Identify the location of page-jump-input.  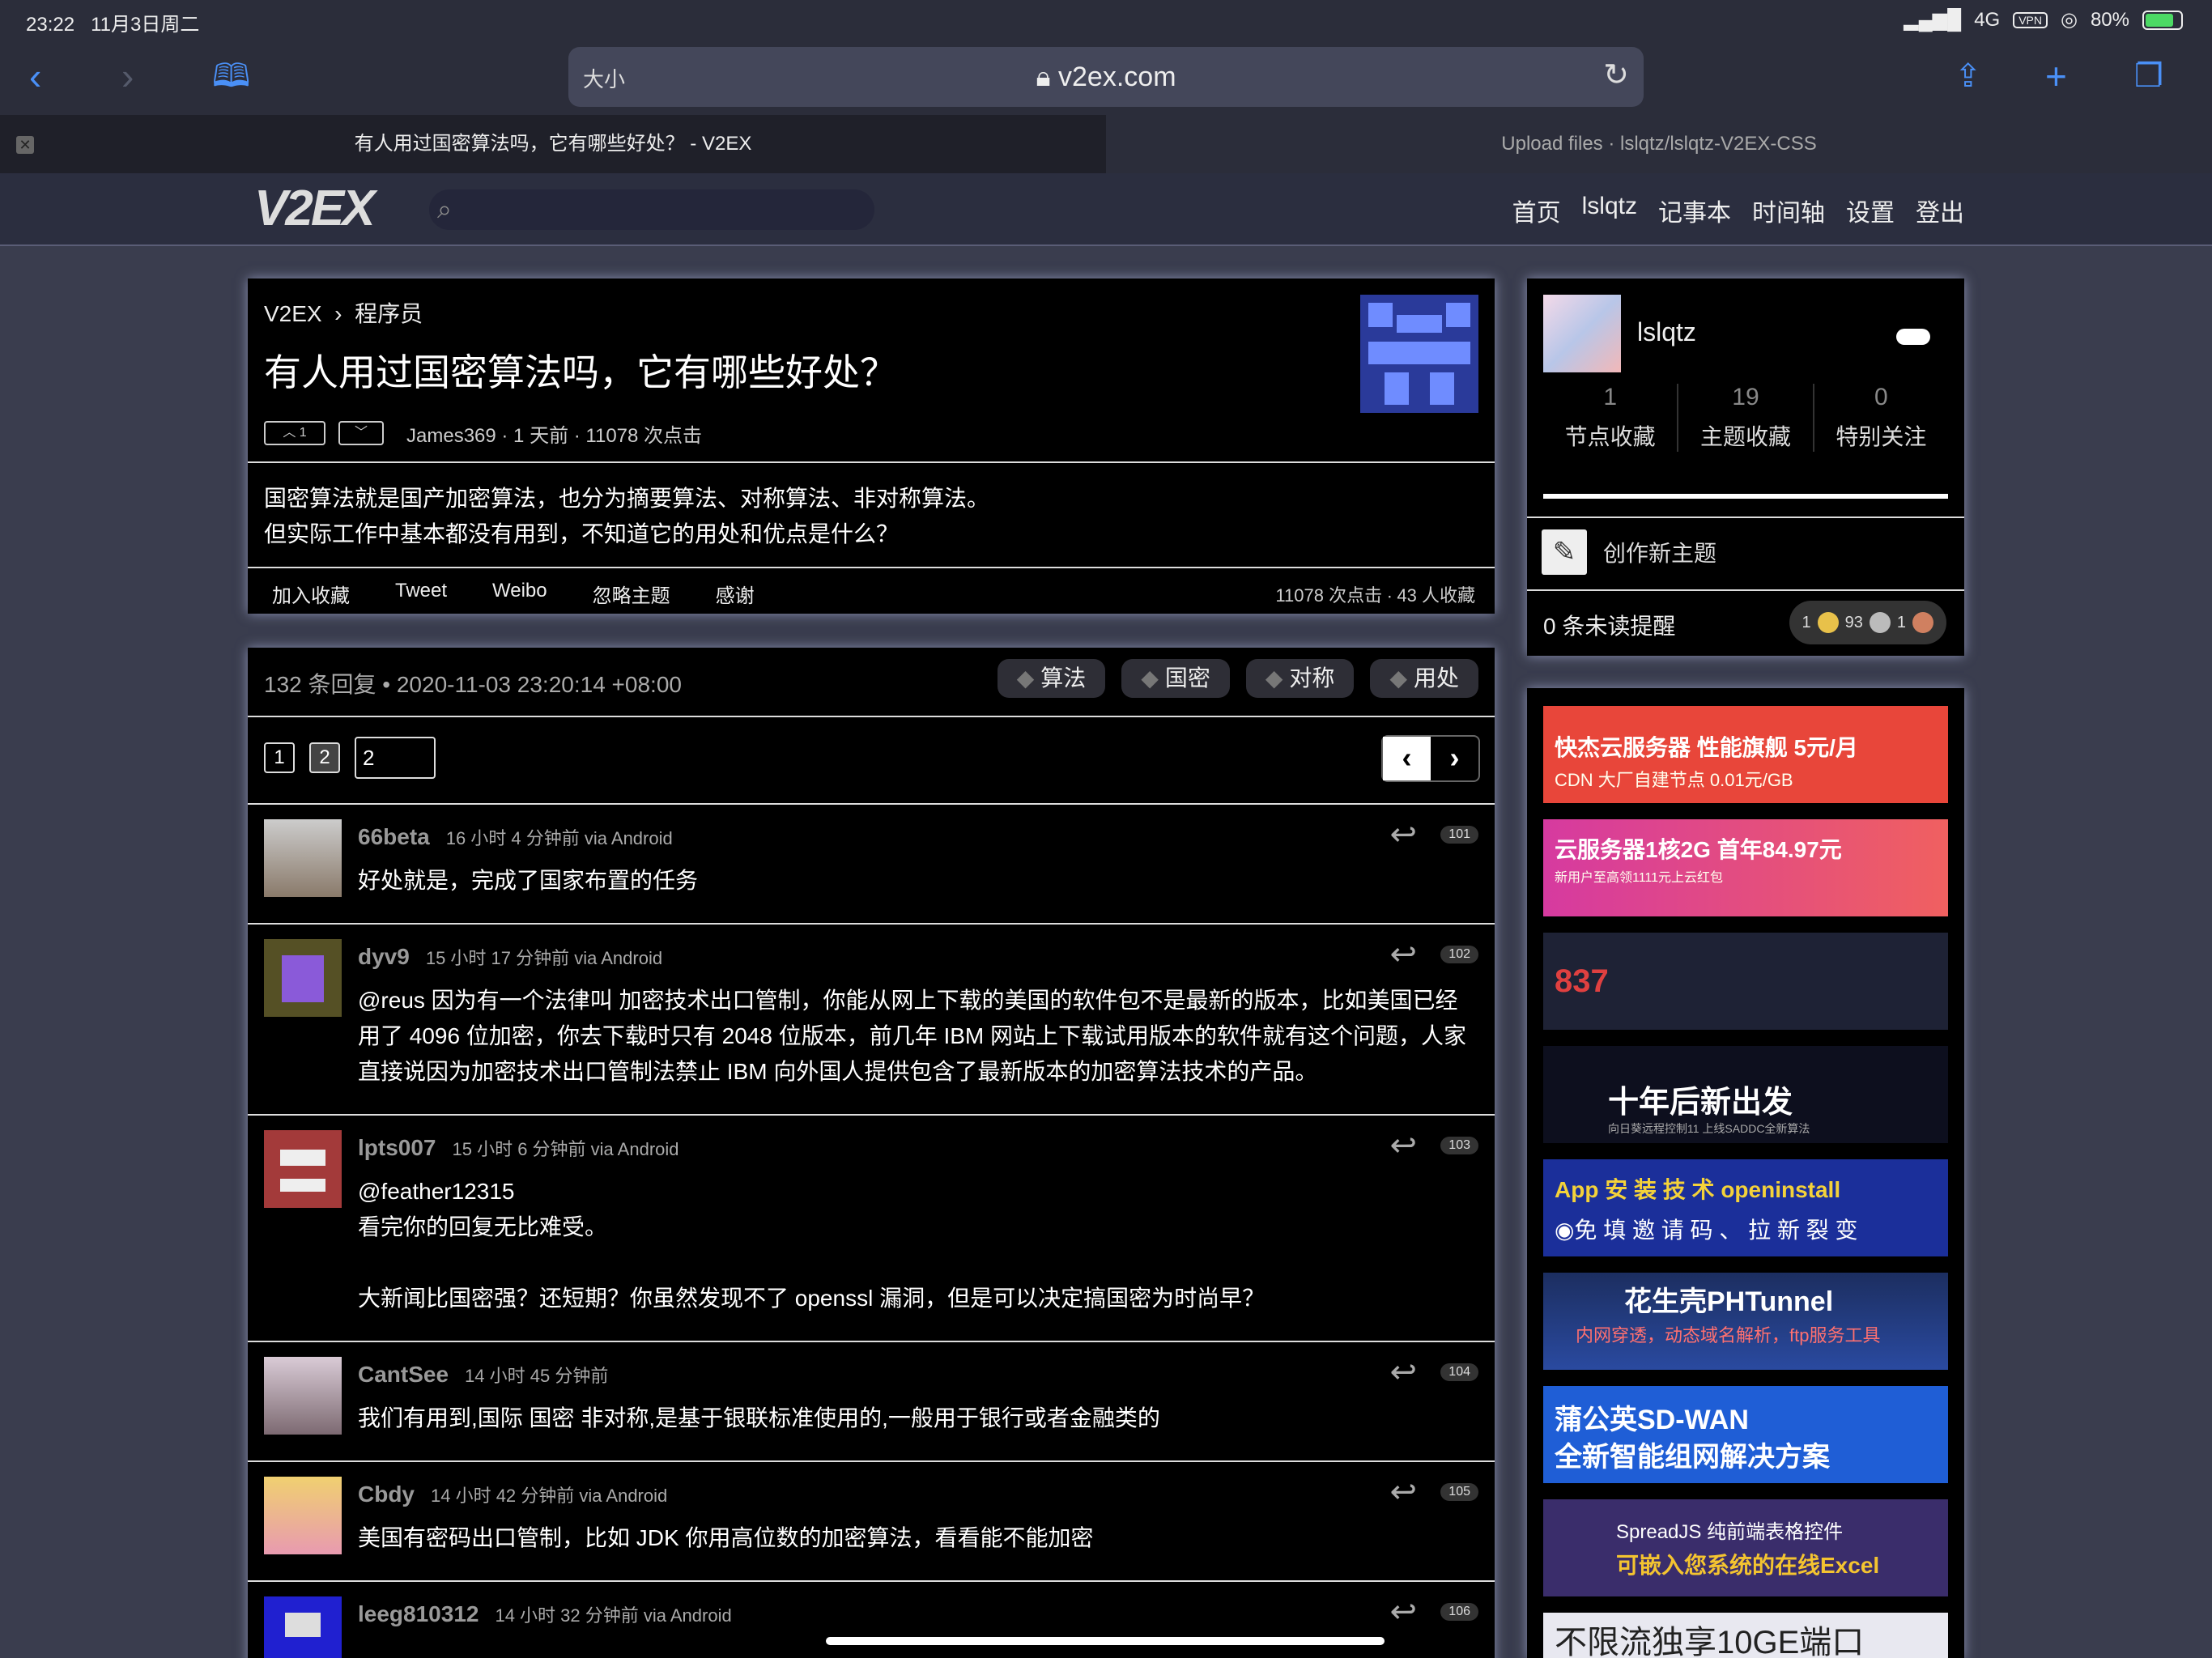
(396, 758).